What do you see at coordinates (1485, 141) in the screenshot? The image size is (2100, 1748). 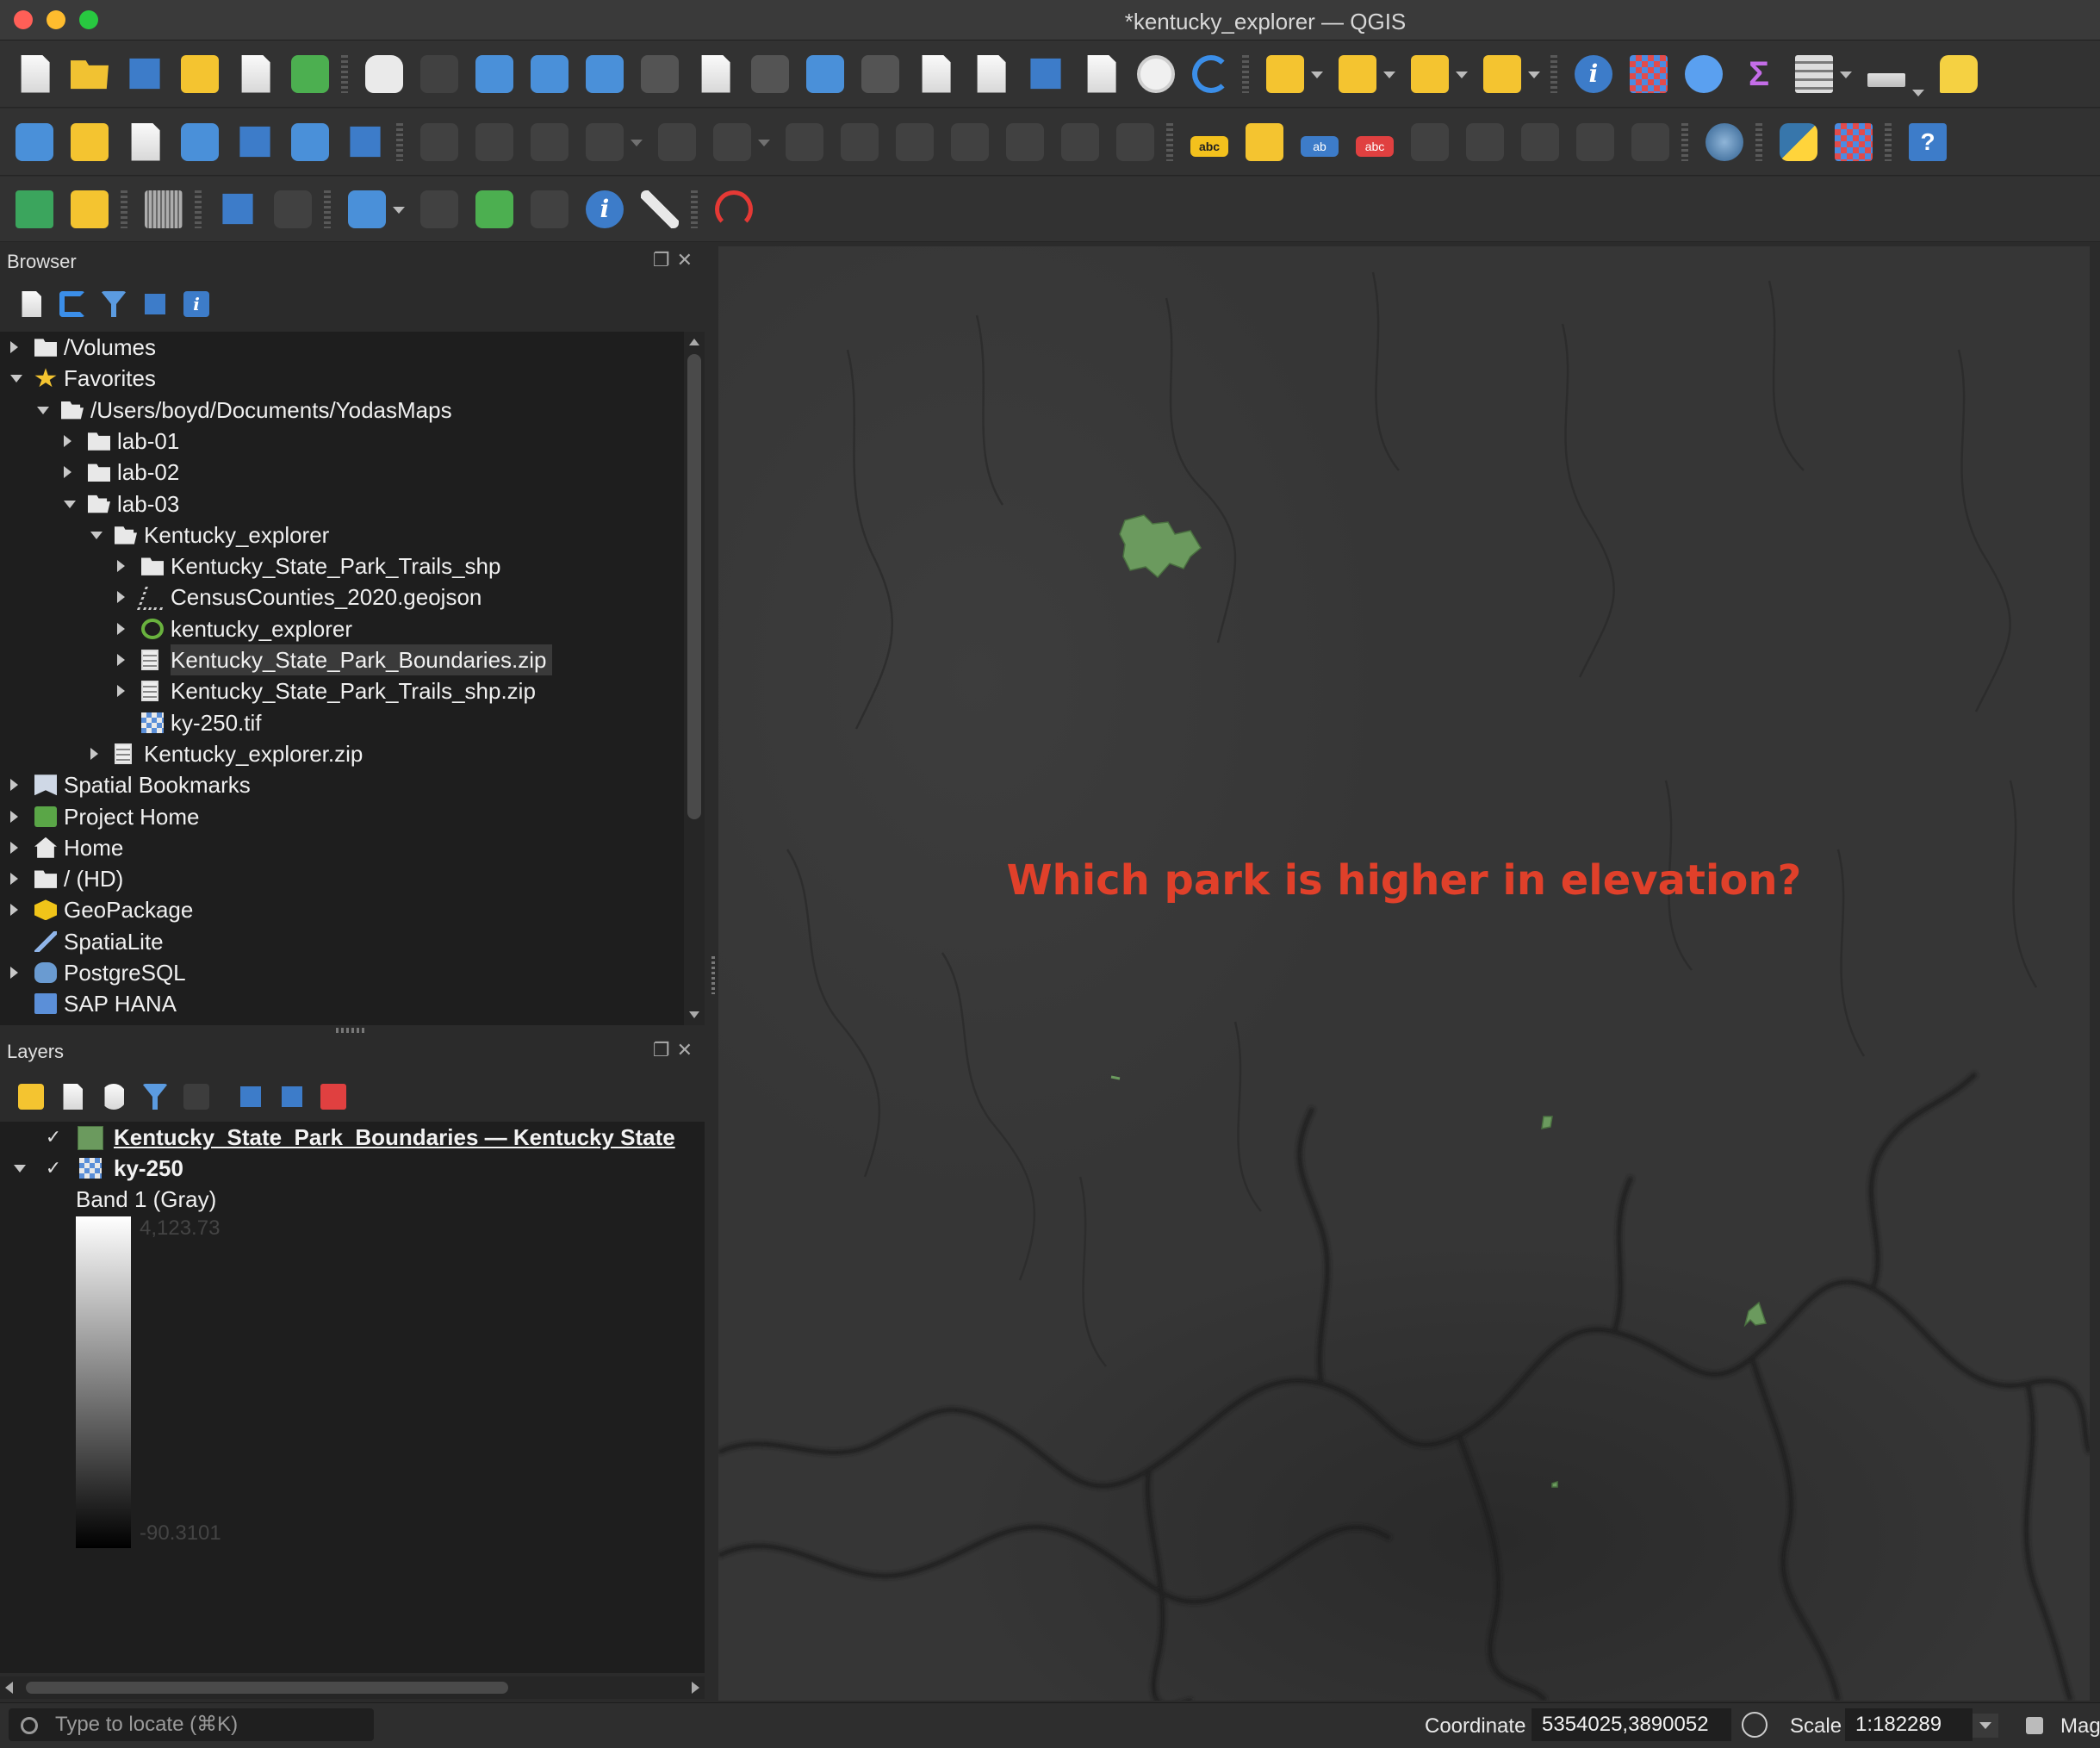 I see `move-label-icon` at bounding box center [1485, 141].